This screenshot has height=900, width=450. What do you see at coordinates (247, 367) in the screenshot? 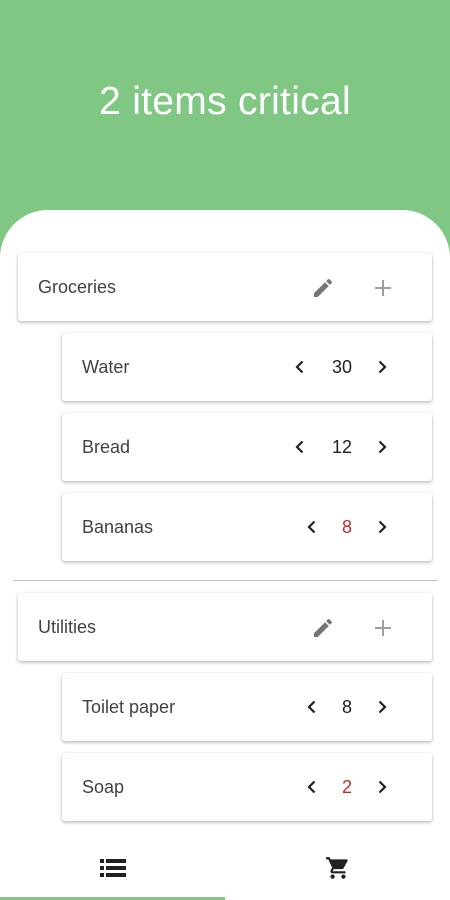
I see `item-card-water: Water 30` at bounding box center [247, 367].